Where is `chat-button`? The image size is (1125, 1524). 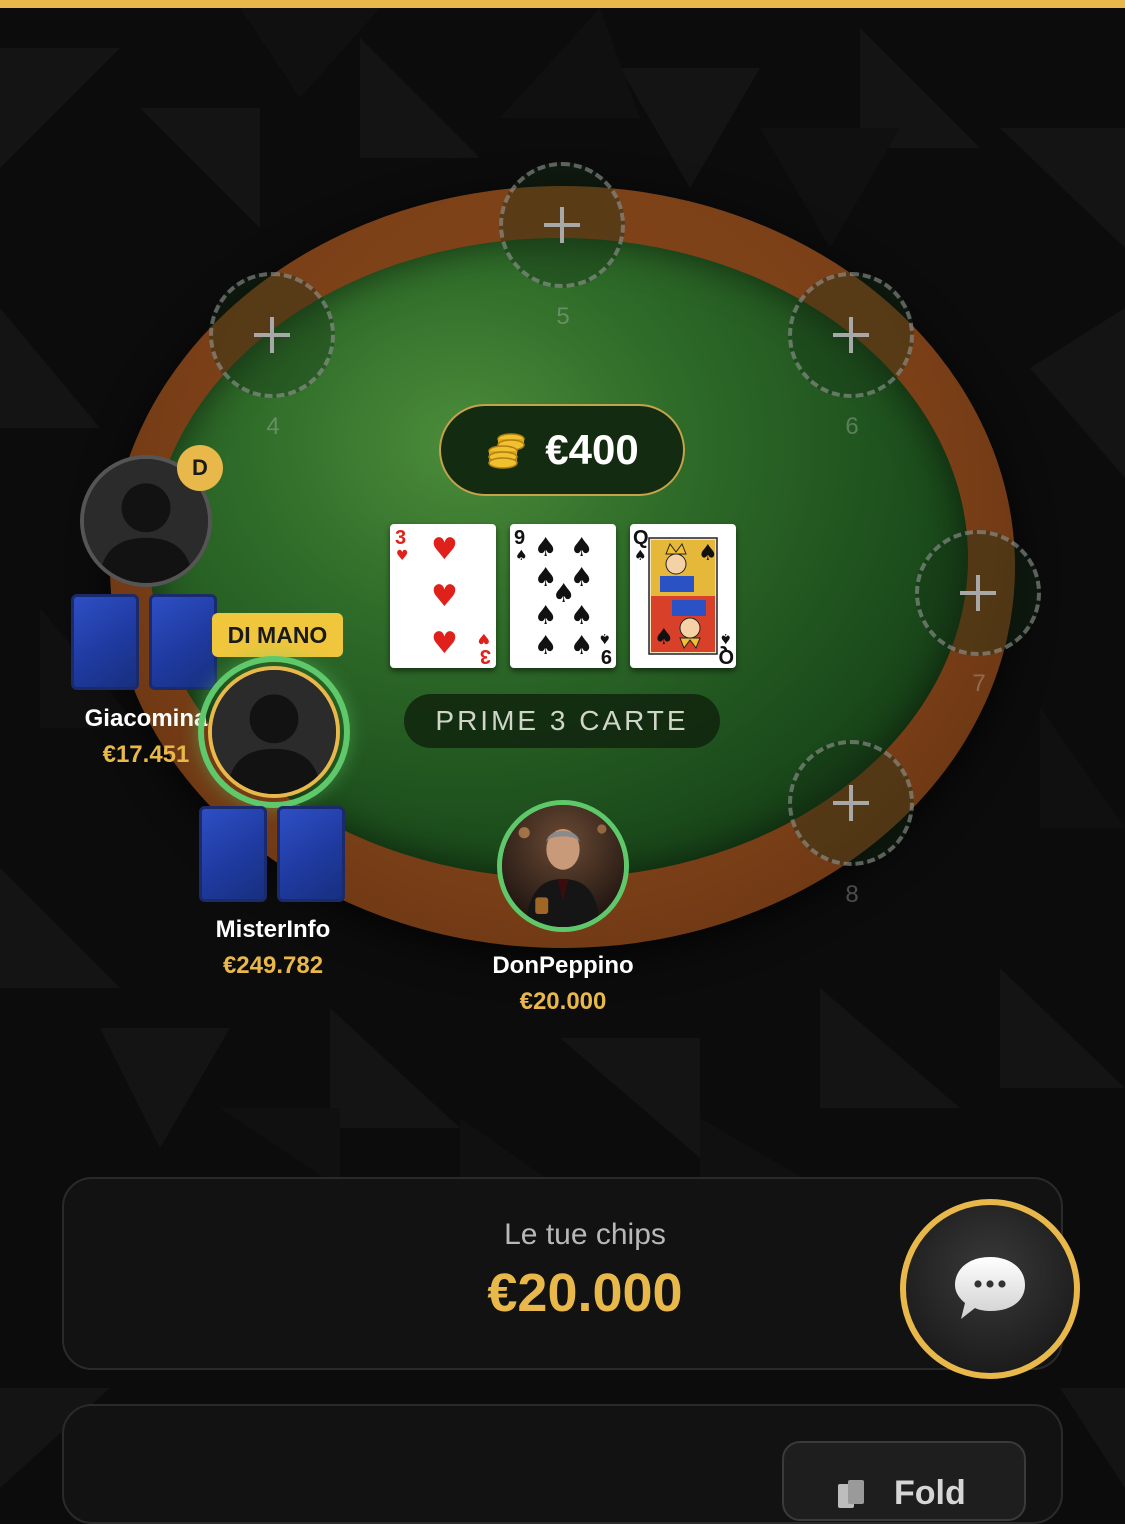 chat-button is located at coordinates (990, 1289).